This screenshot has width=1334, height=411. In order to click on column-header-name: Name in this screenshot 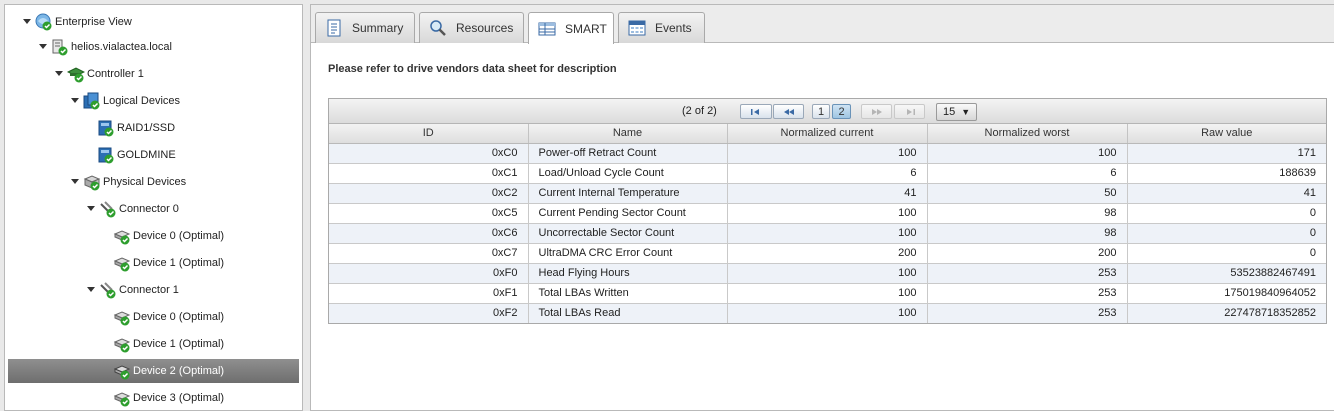, I will do `click(628, 134)`.